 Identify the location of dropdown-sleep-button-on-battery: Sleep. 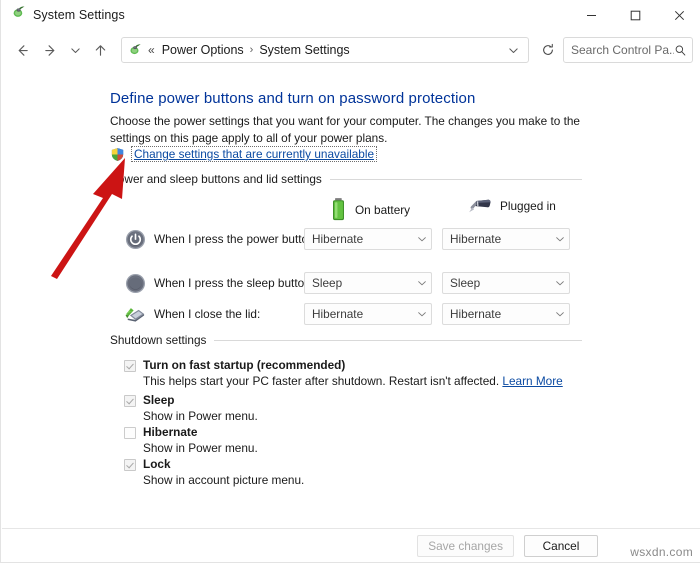
(368, 283).